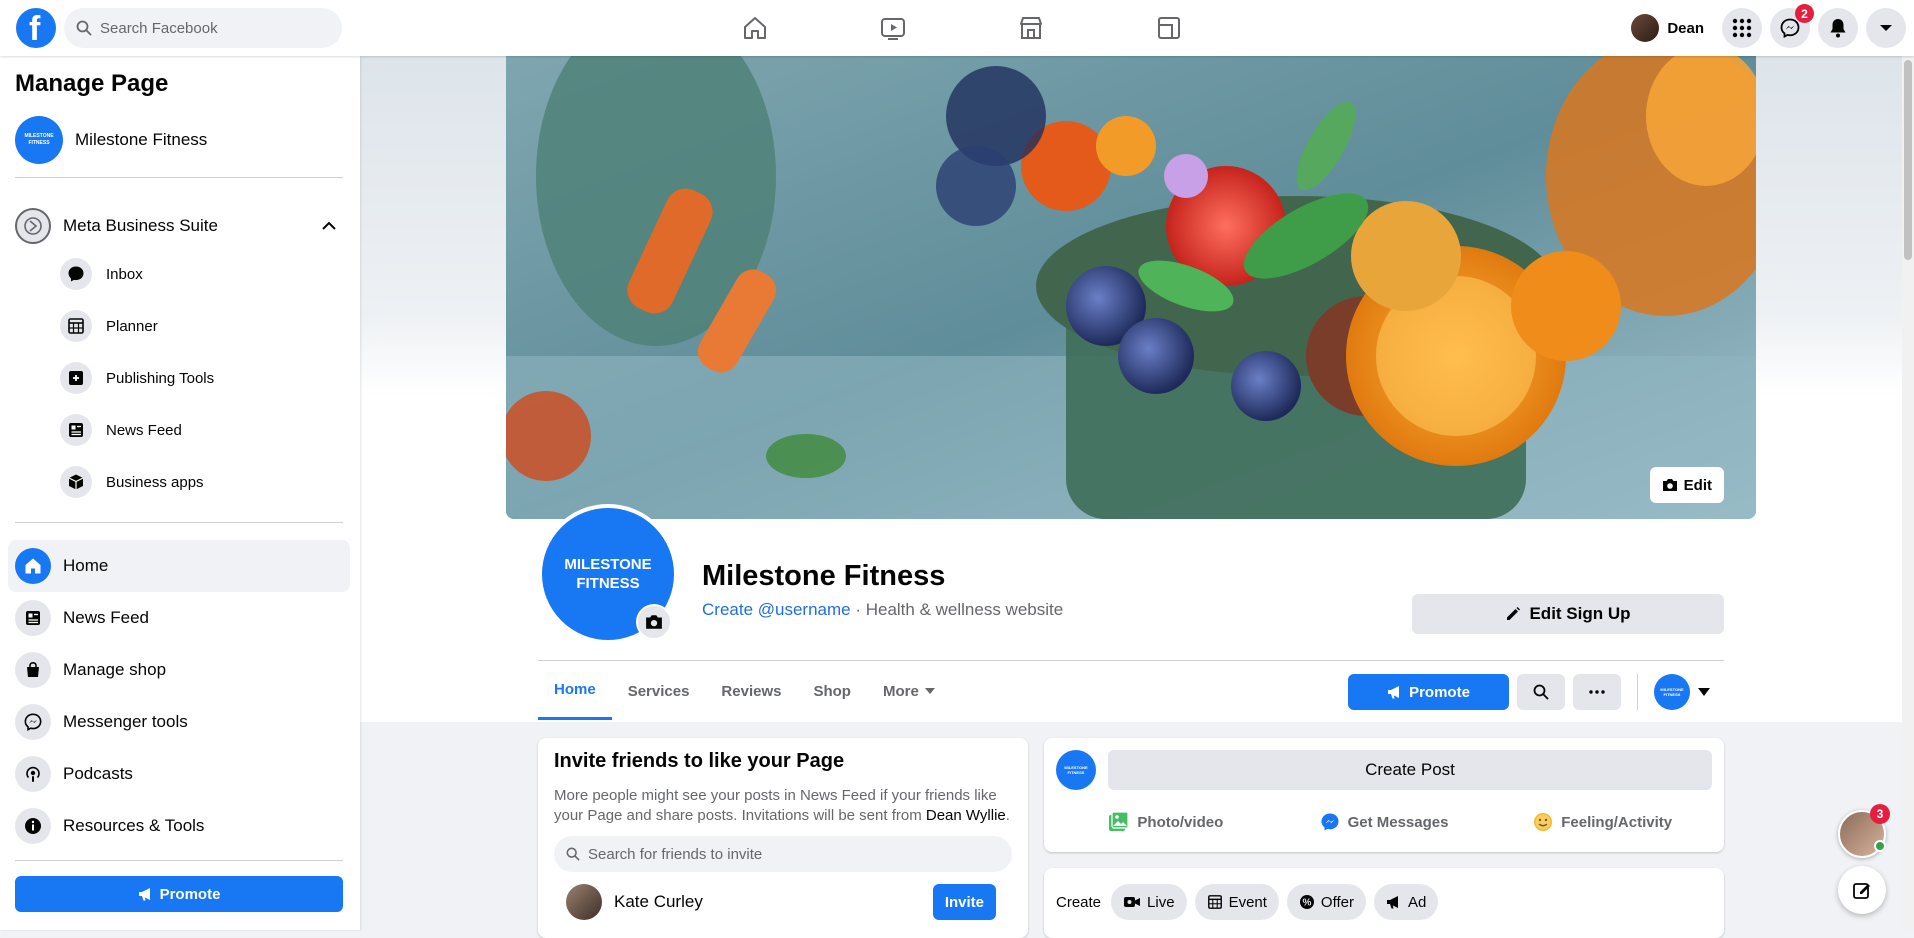  What do you see at coordinates (202, 274) in the screenshot?
I see `sidebar-item-inbox: Inbox` at bounding box center [202, 274].